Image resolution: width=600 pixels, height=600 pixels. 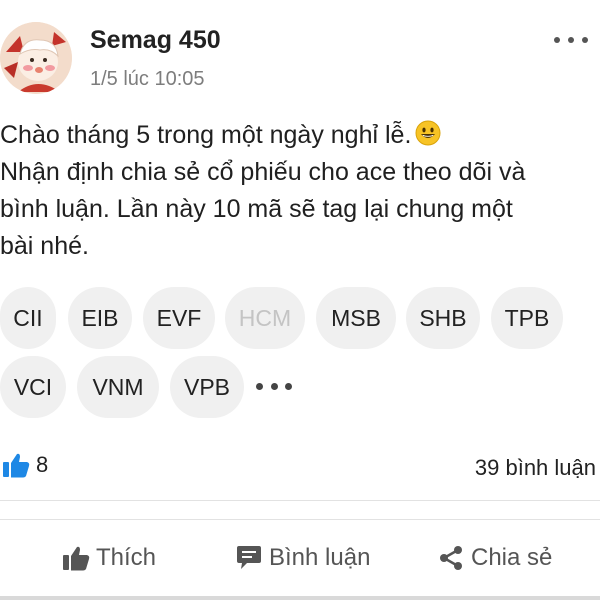 I want to click on more-options-button, so click(x=571, y=40).